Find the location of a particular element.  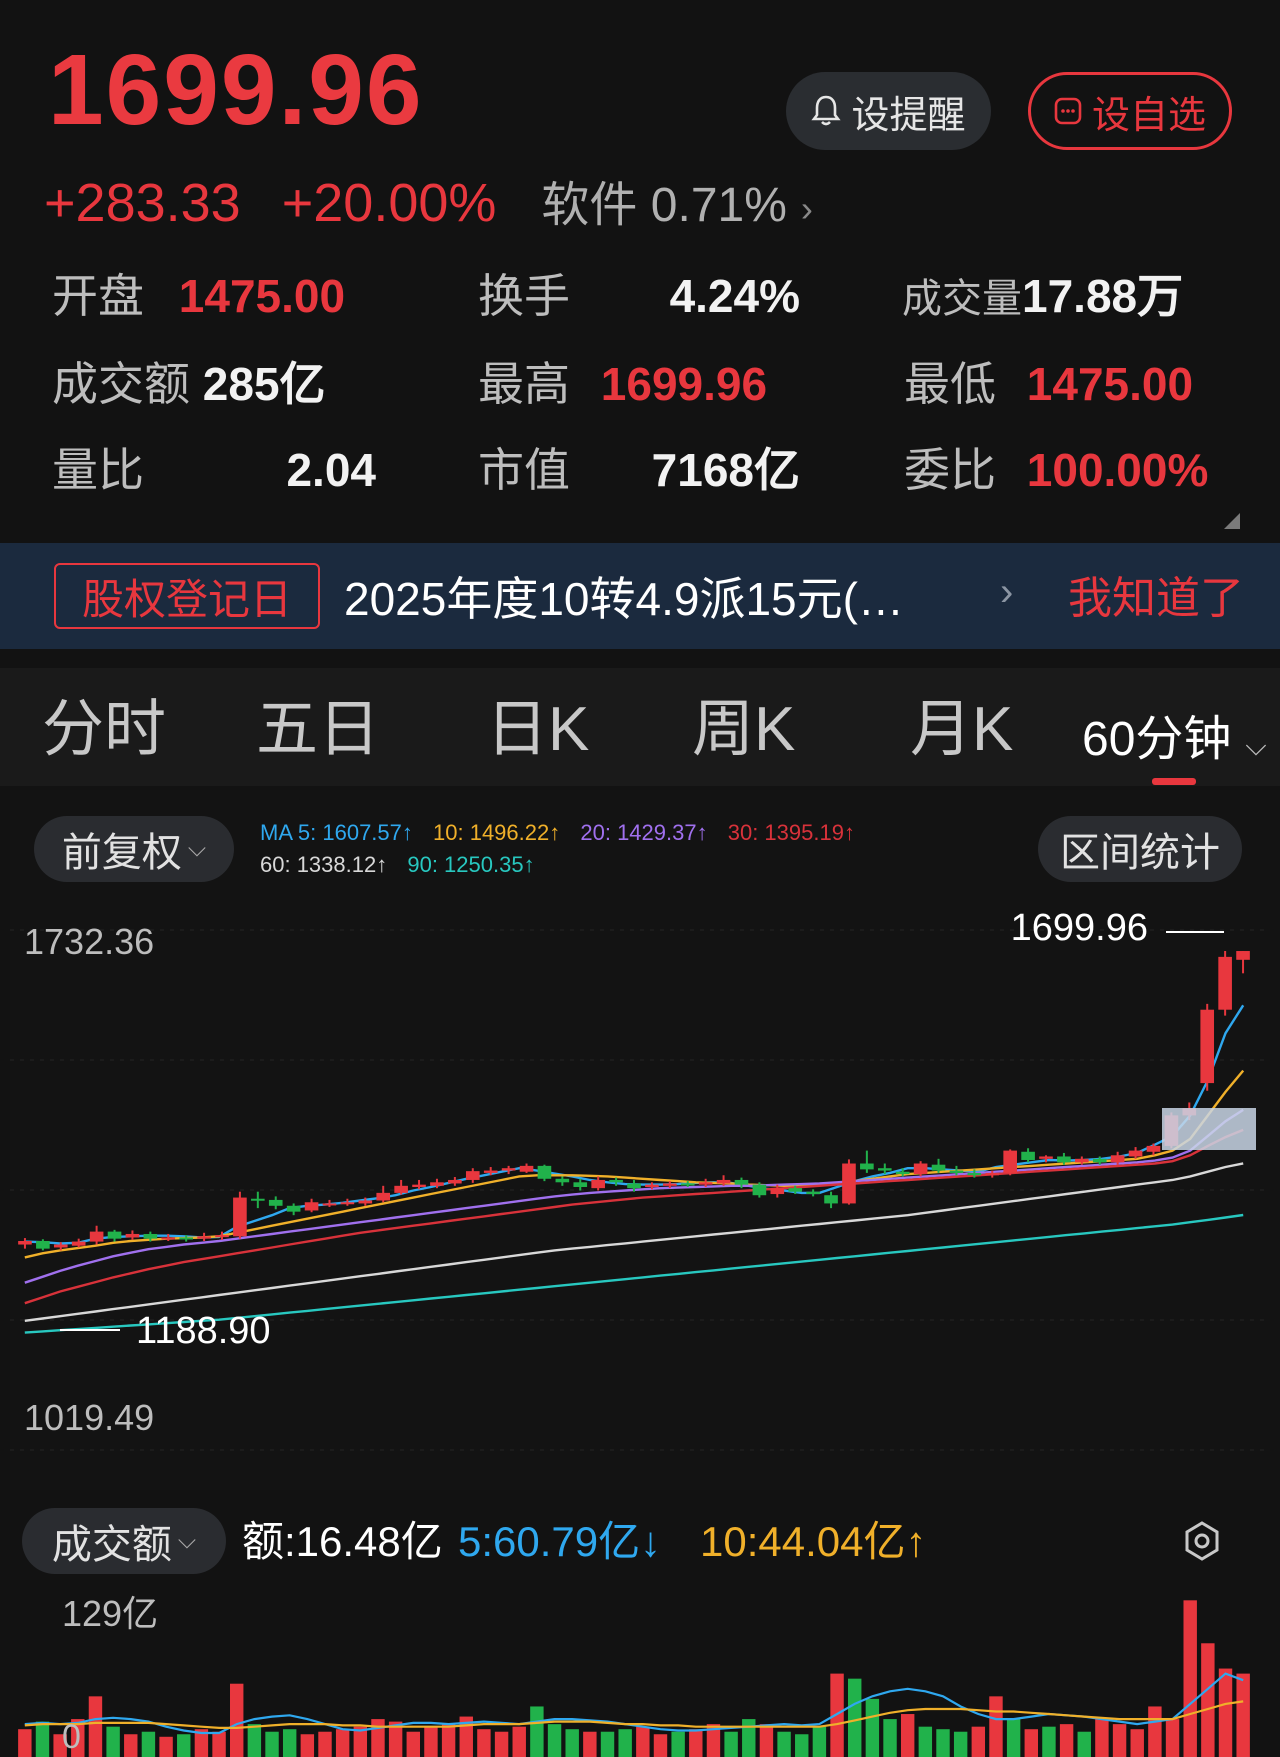

stat-label: 市值 is located at coordinates (524, 470).